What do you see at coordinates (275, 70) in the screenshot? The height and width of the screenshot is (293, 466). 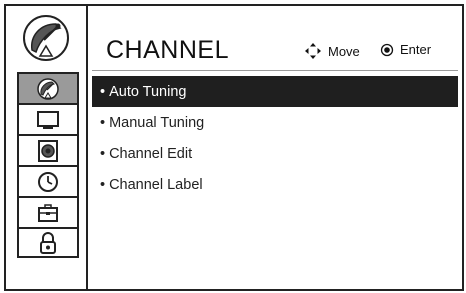 I see `header-divider` at bounding box center [275, 70].